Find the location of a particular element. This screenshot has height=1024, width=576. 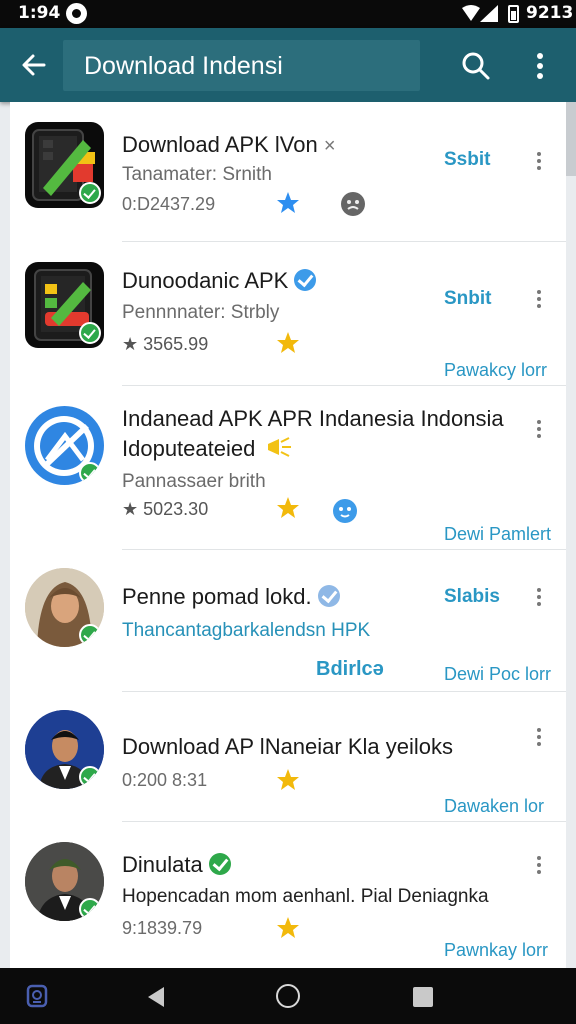

close-icon: × is located at coordinates (330, 146).